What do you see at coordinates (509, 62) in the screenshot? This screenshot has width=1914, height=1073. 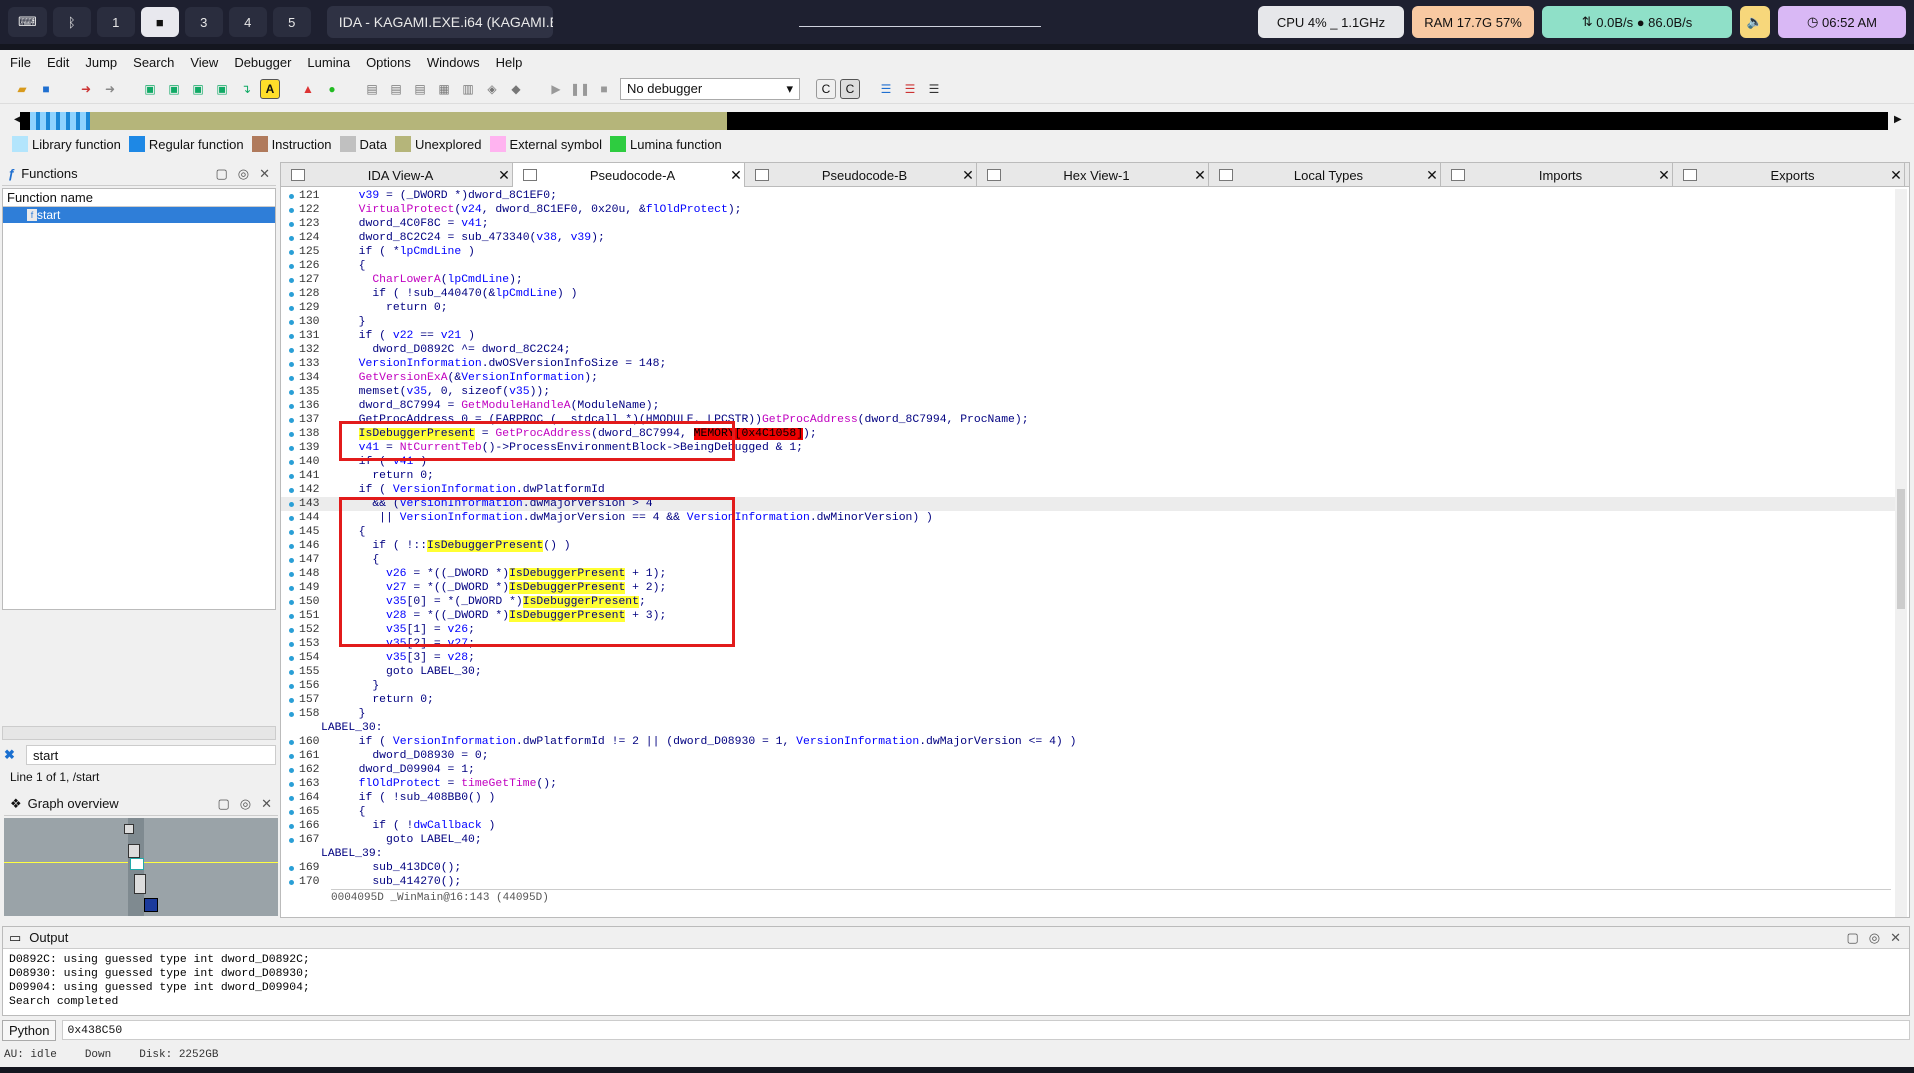 I see `menu-help: Help` at bounding box center [509, 62].